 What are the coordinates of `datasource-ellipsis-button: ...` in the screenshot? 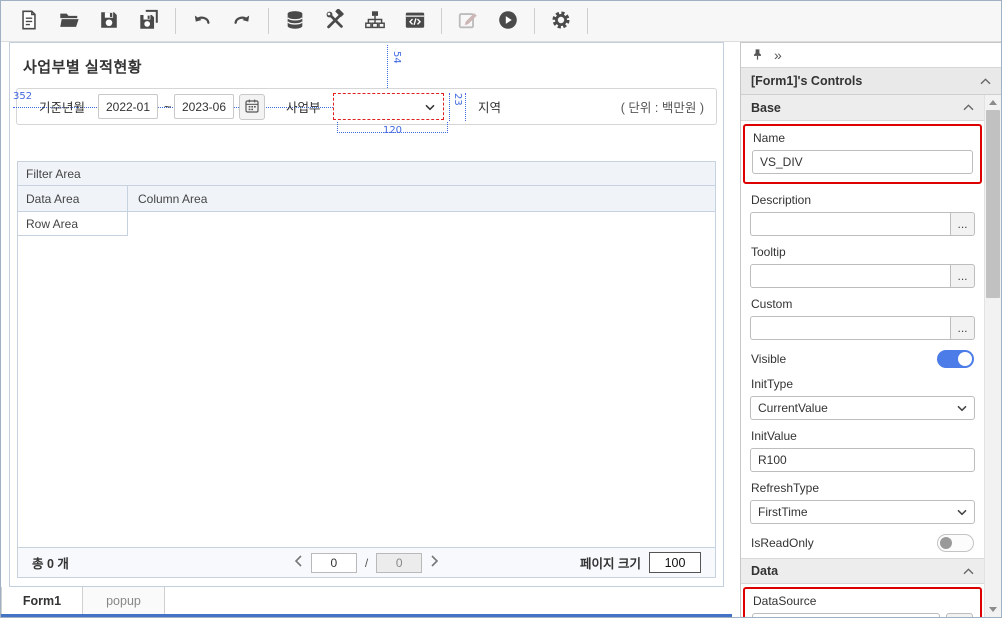 It's located at (959, 615).